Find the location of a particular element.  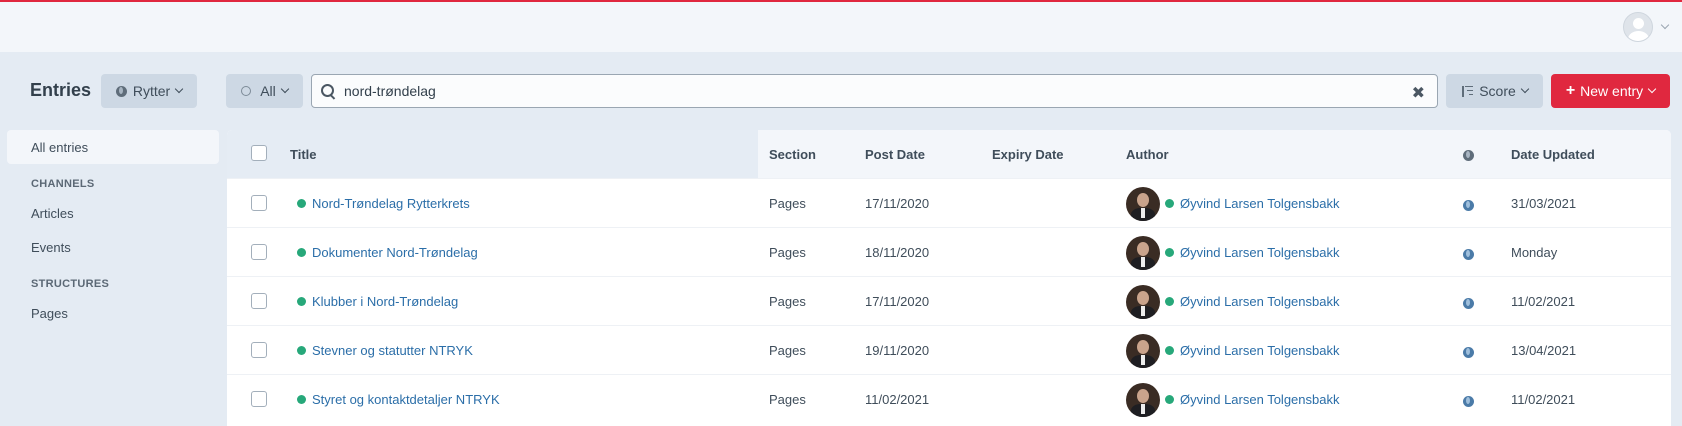

column-header-section: Section is located at coordinates (792, 154).